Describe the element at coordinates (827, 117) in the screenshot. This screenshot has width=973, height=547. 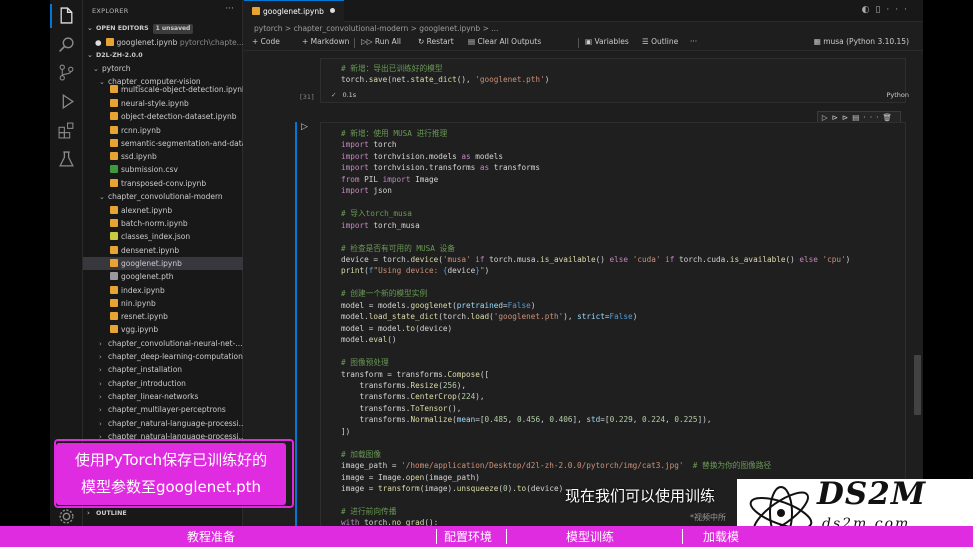
I see `run-by-line-icon: ▷` at that location.